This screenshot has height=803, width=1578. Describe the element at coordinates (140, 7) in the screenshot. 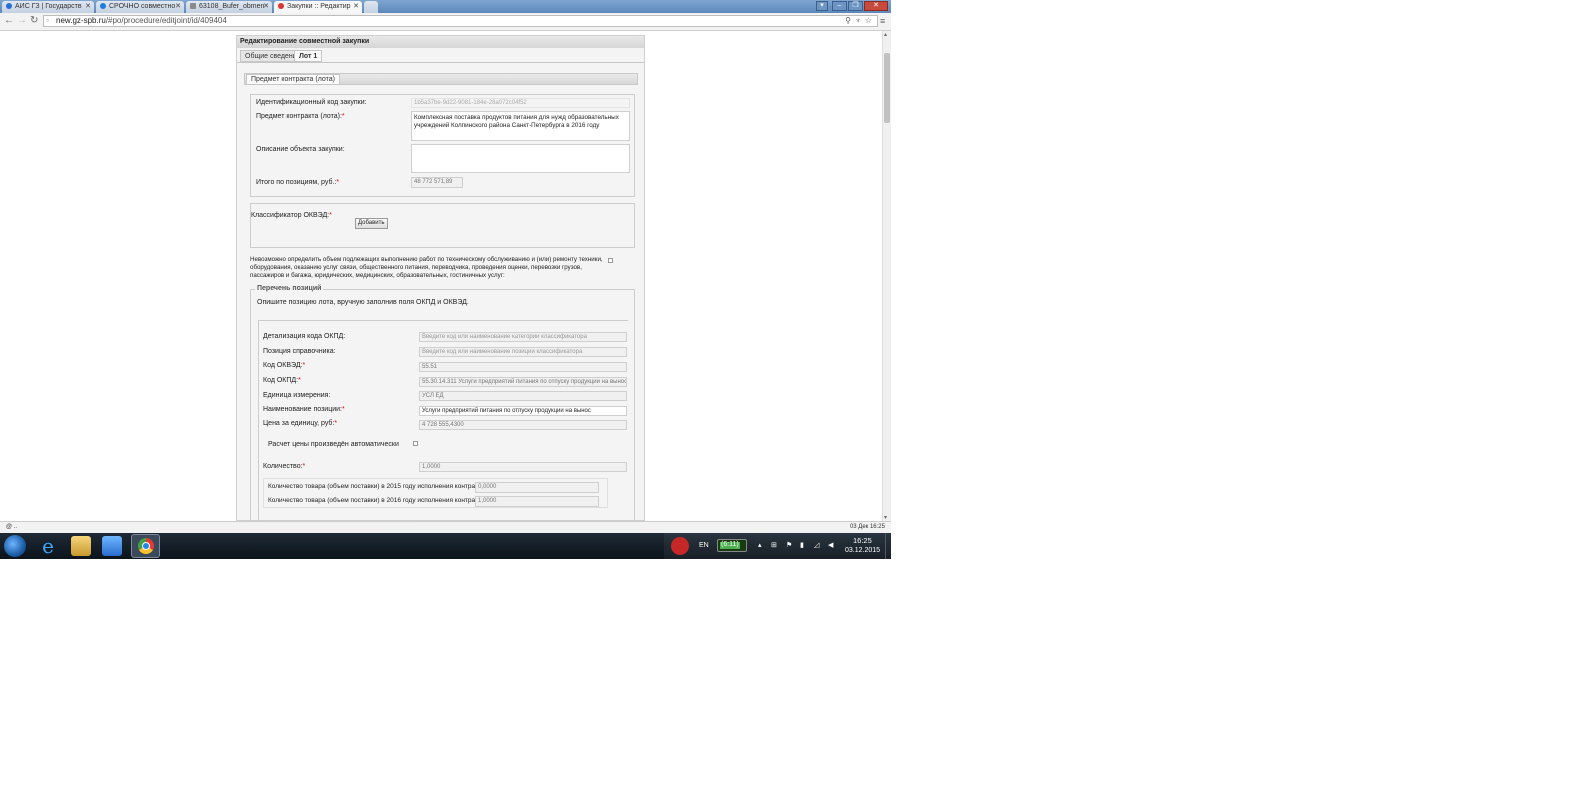

I see `browser-tab: СРОЧНО совместно ✕` at that location.